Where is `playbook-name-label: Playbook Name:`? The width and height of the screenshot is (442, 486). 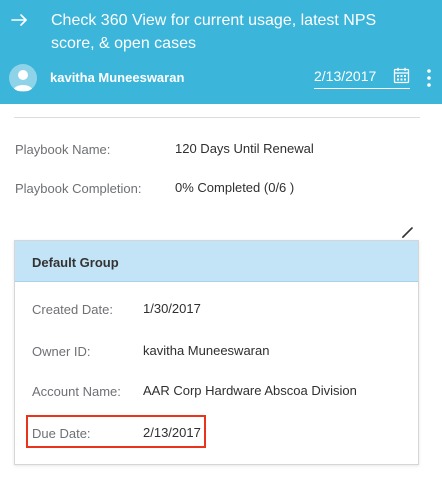
playbook-name-label: Playbook Name: is located at coordinates (63, 149).